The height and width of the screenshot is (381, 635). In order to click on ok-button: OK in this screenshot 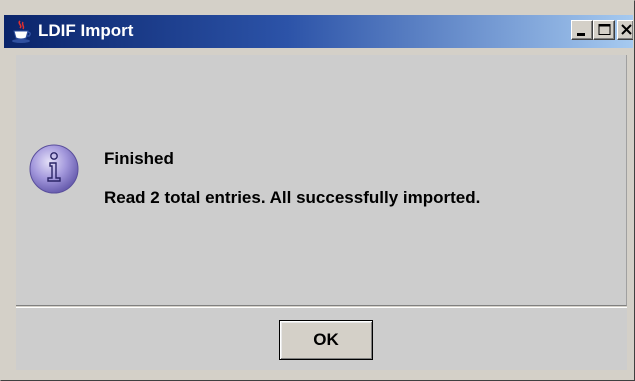, I will do `click(326, 340)`.